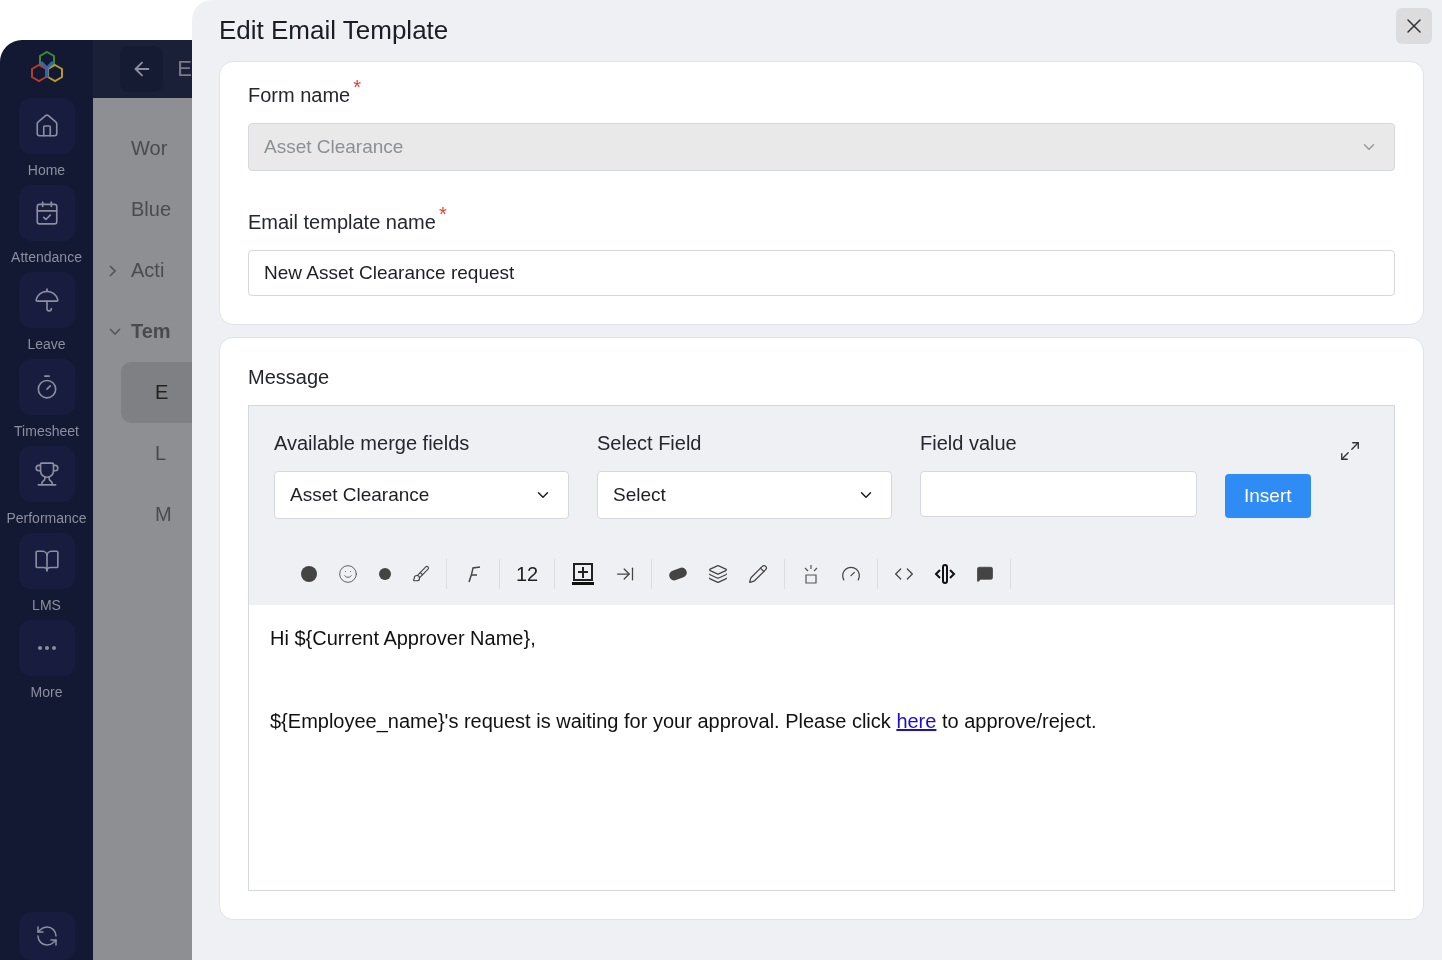 The height and width of the screenshot is (960, 1442). I want to click on field-label: Form name, so click(299, 95).